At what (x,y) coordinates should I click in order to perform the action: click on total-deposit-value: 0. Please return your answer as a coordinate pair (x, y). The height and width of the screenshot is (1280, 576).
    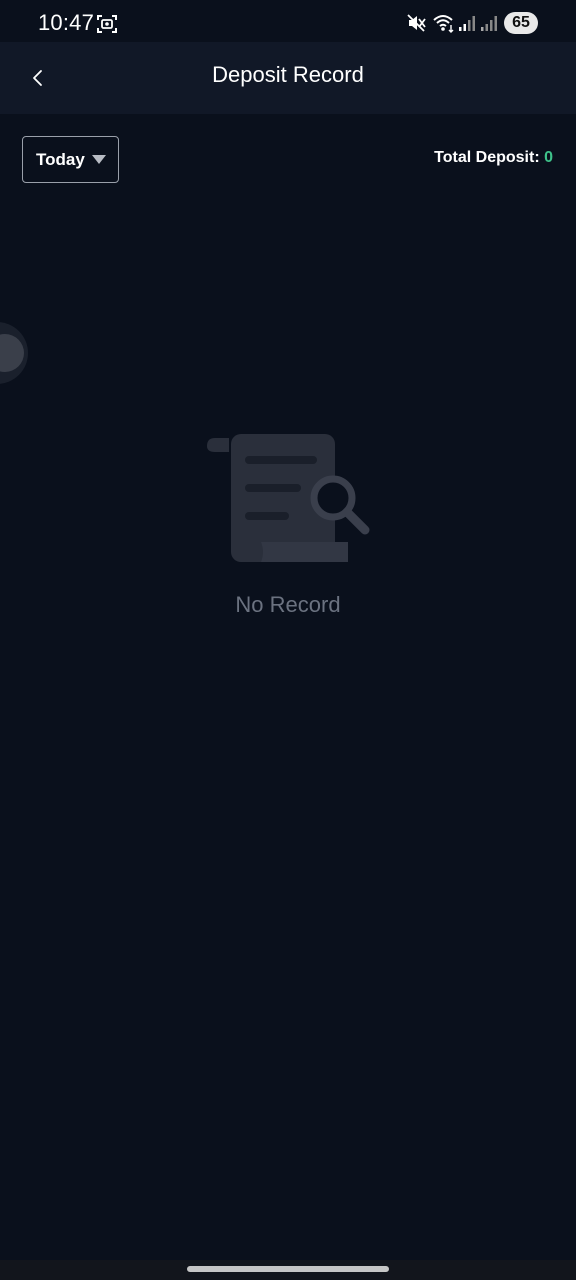
    Looking at the image, I should click on (548, 157).